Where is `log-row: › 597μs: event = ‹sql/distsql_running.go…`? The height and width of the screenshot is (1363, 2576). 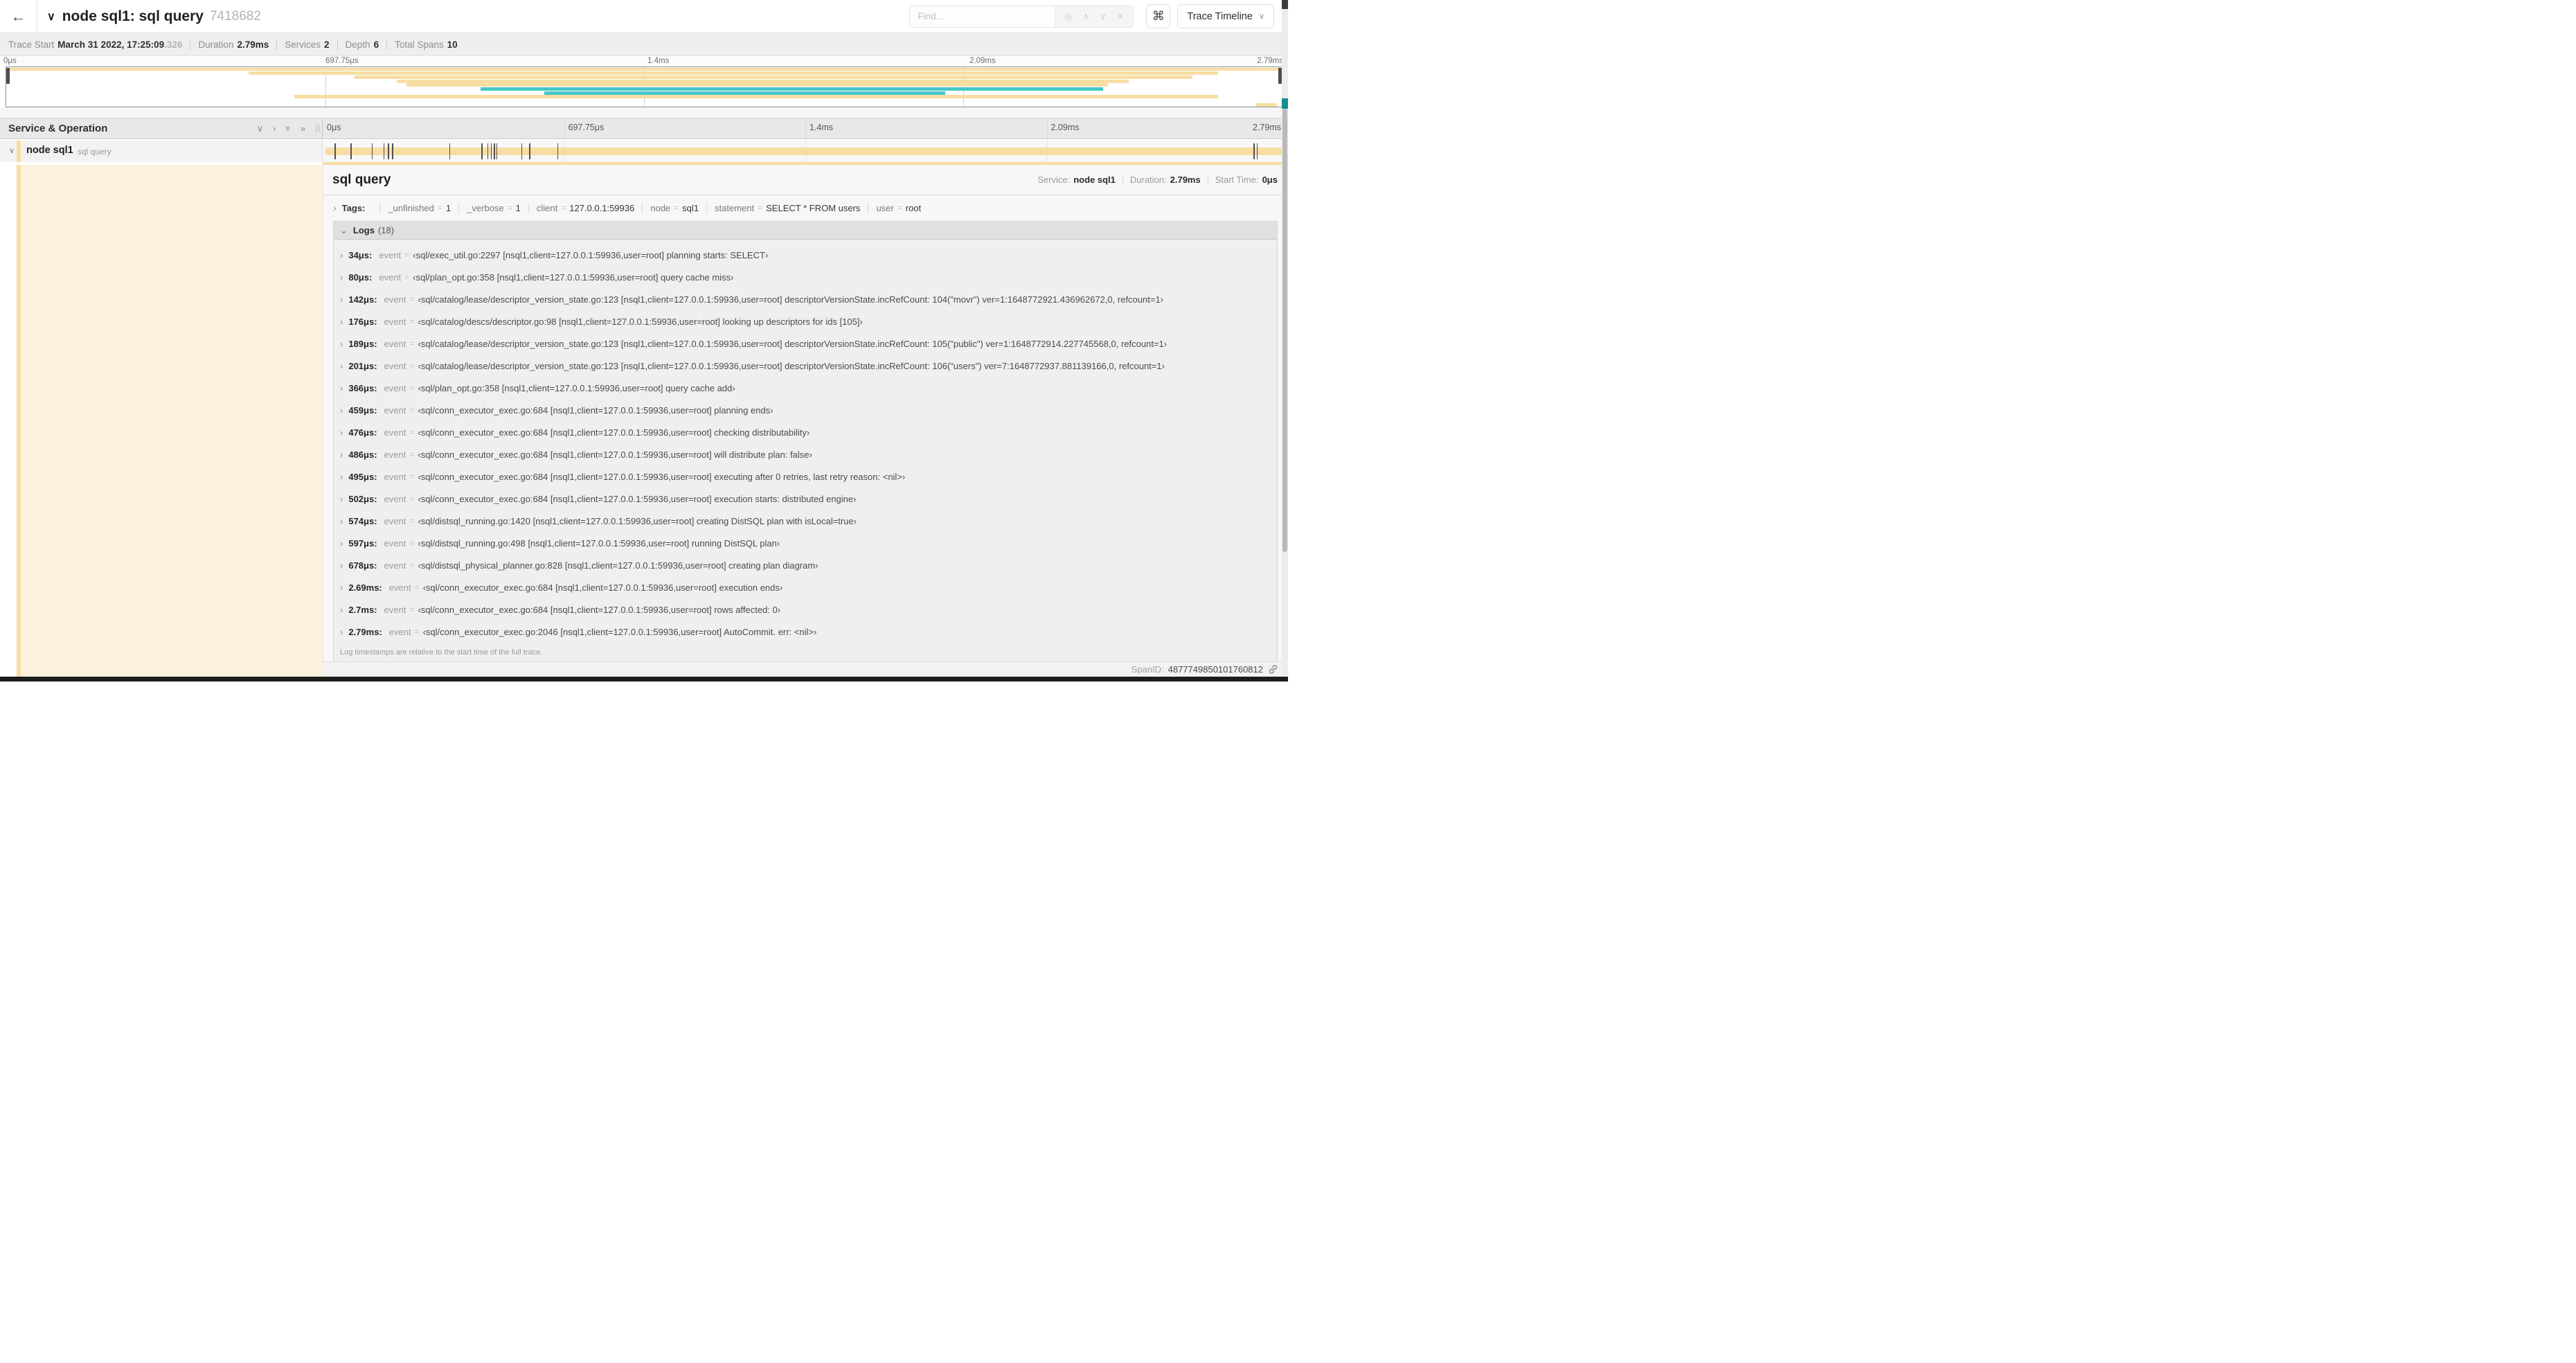
log-row: › 597μs: event = ‹sql/distsql_running.go… is located at coordinates (806, 543).